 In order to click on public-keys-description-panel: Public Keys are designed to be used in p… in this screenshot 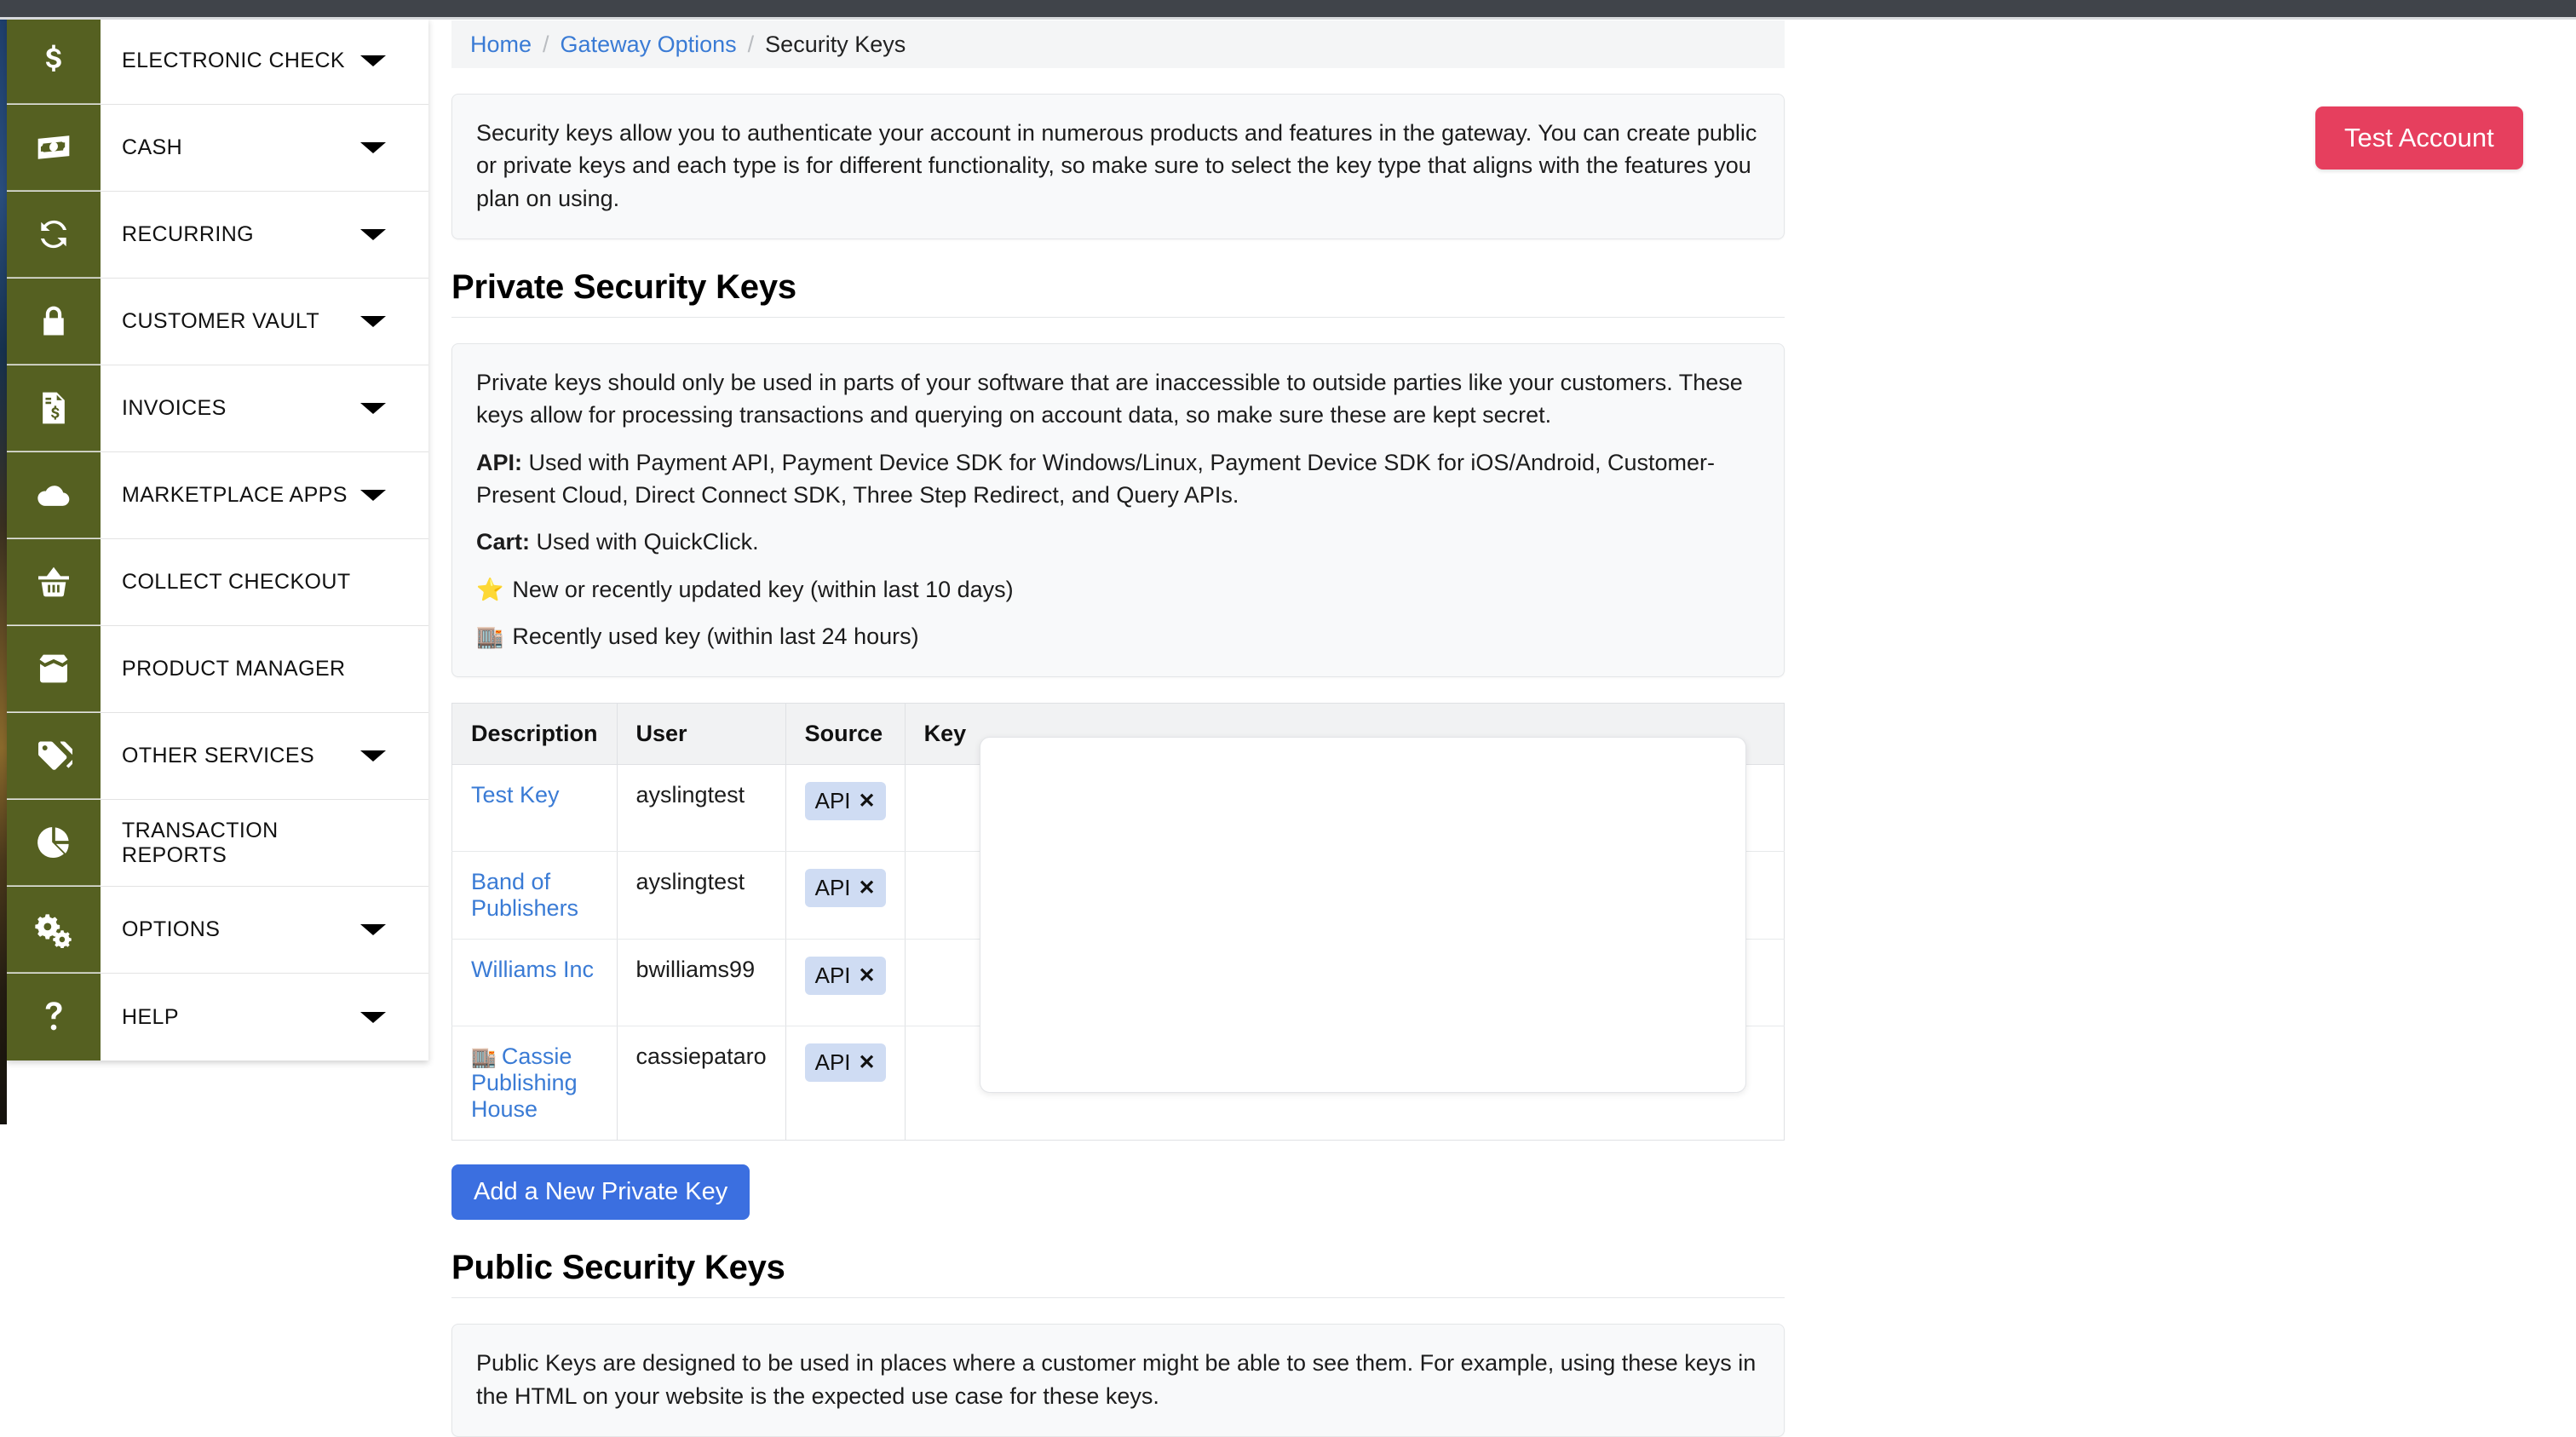, I will do `click(1118, 1380)`.